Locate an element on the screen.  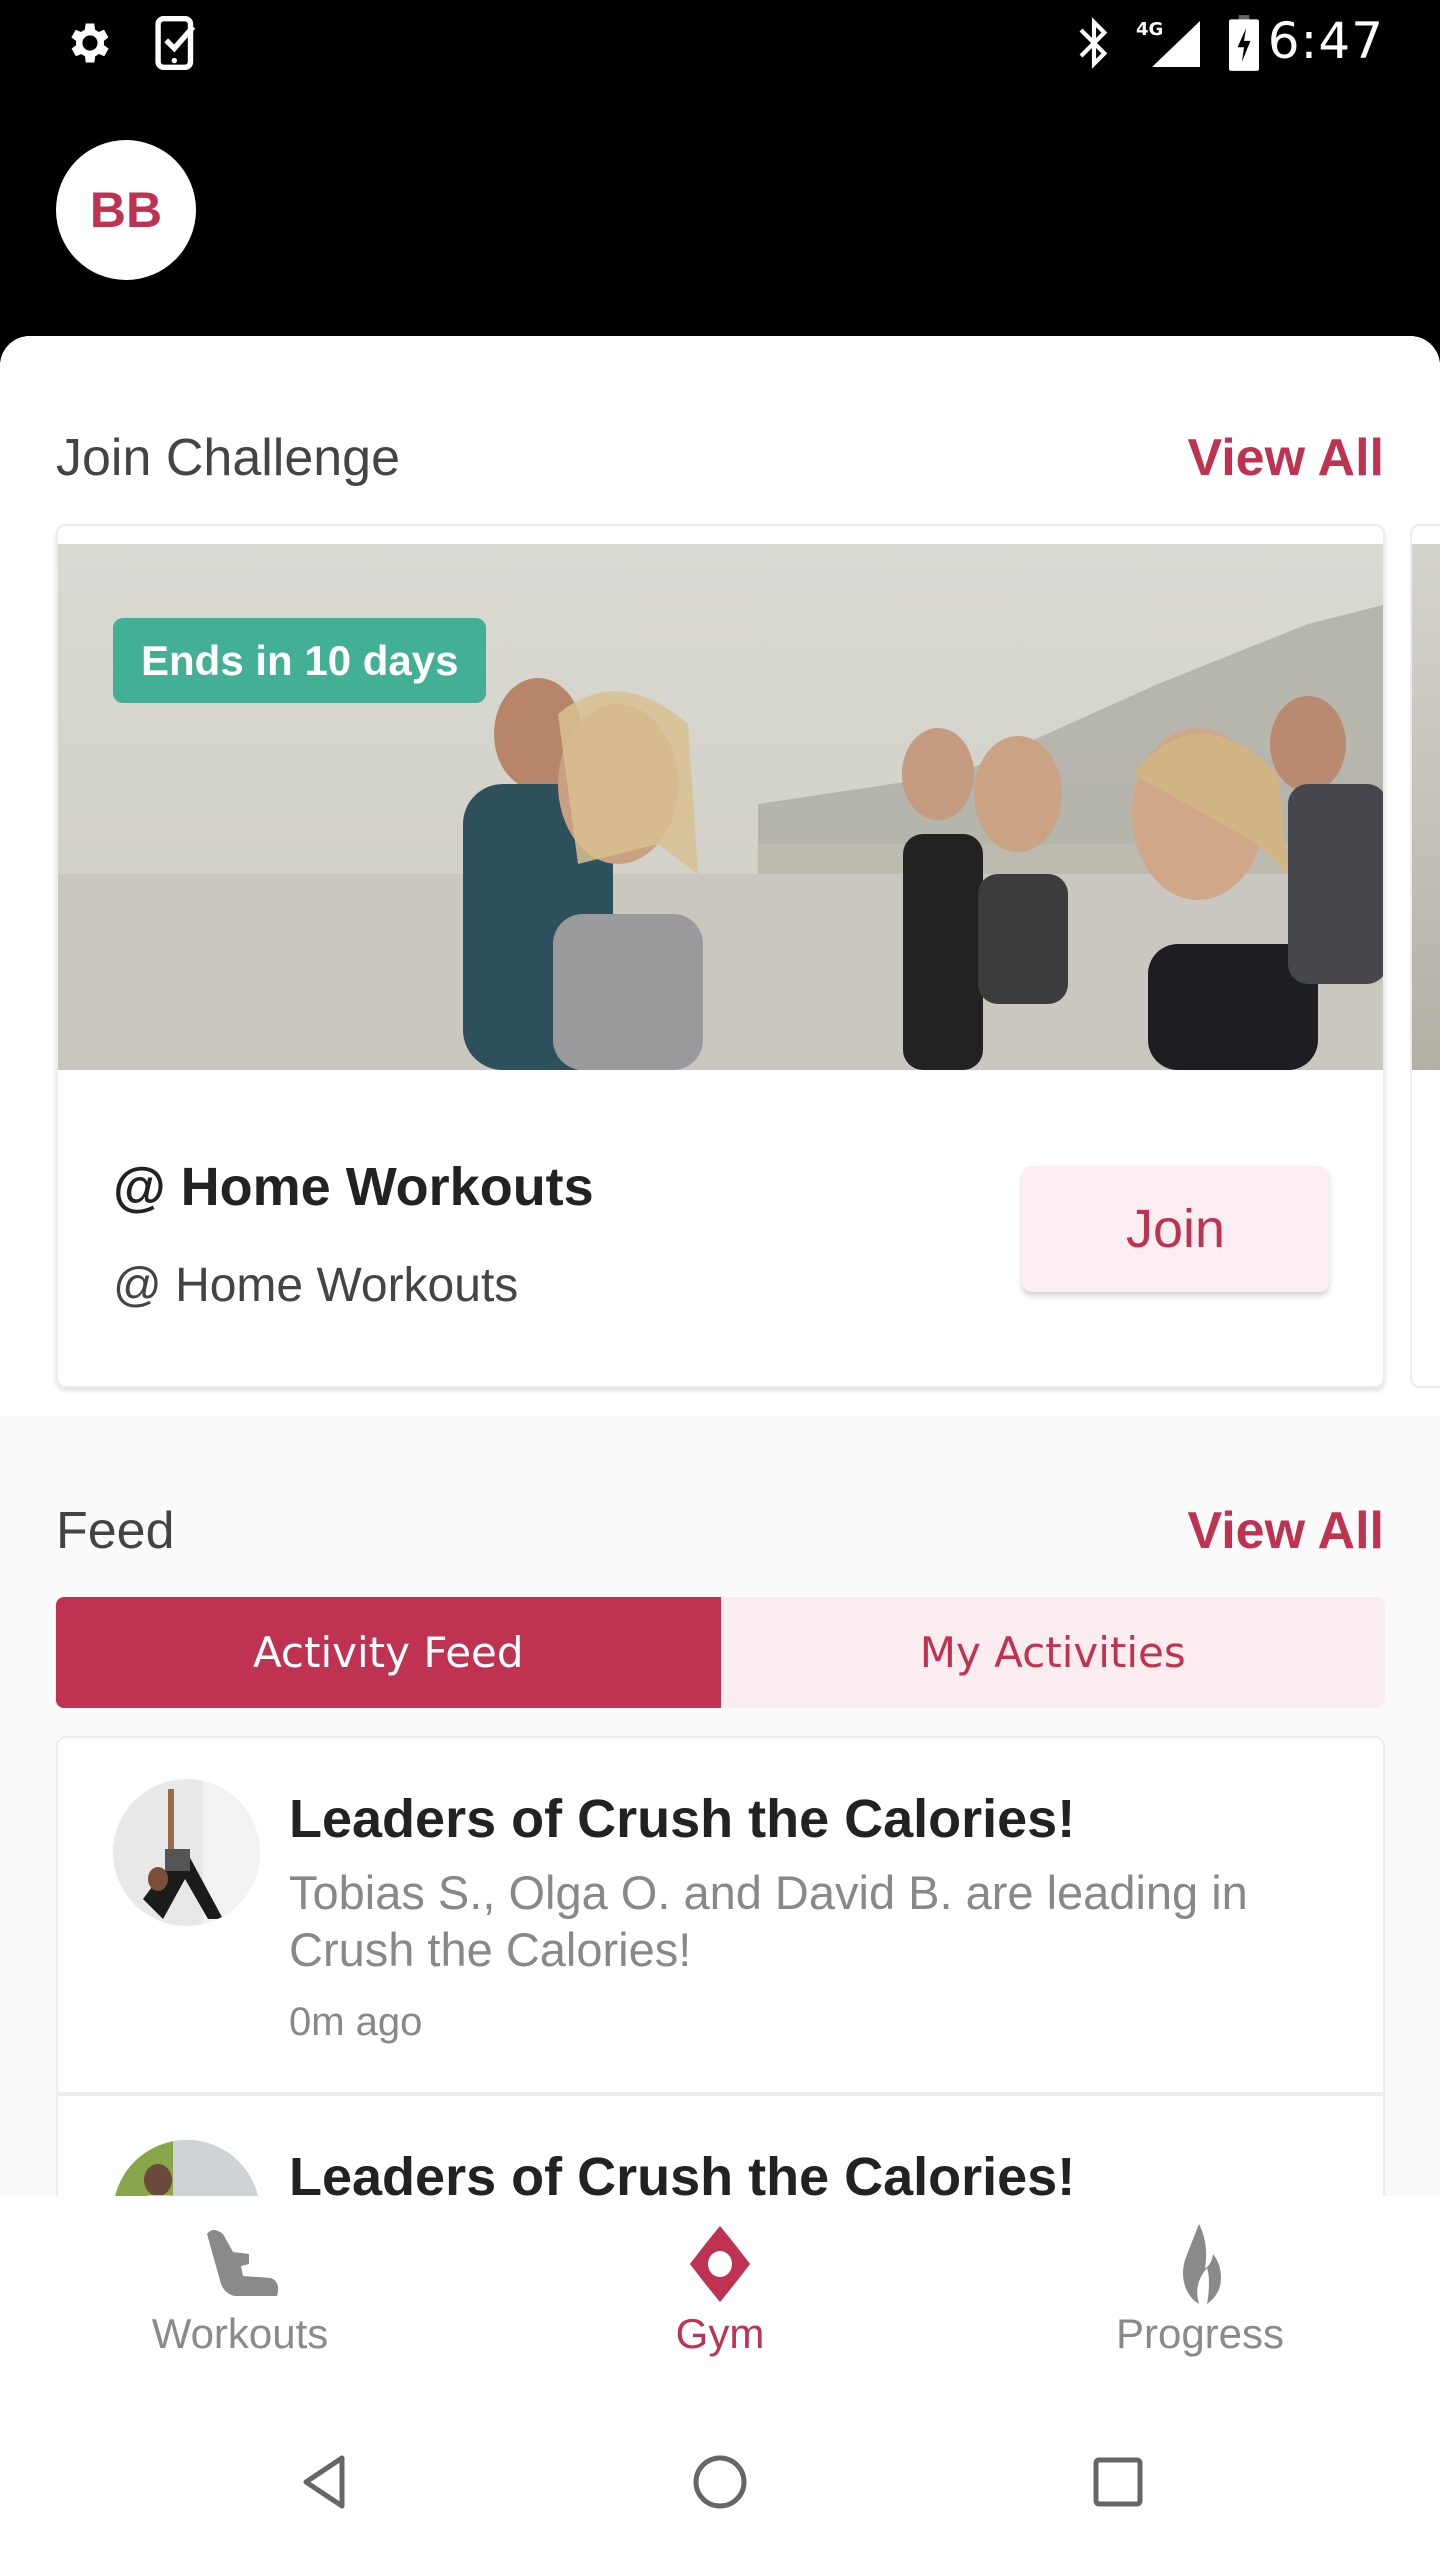
next-challenge-card-peek is located at coordinates (1425, 956).